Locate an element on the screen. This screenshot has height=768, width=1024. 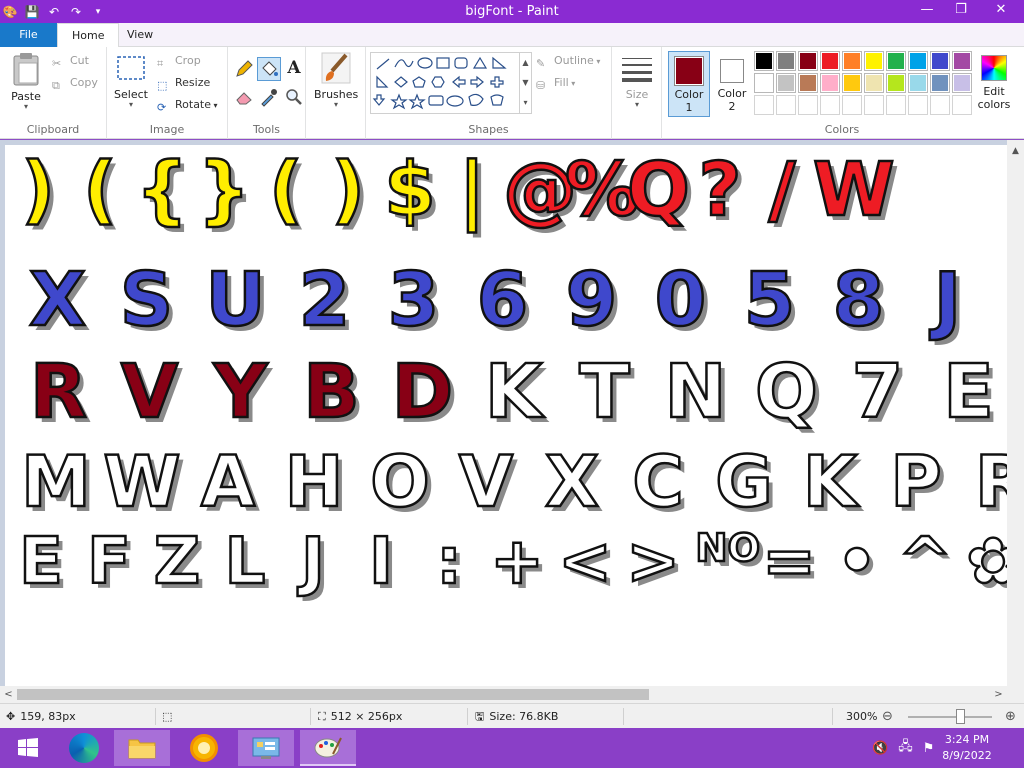
canvas-glyph: Z is located at coordinates (177, 562).